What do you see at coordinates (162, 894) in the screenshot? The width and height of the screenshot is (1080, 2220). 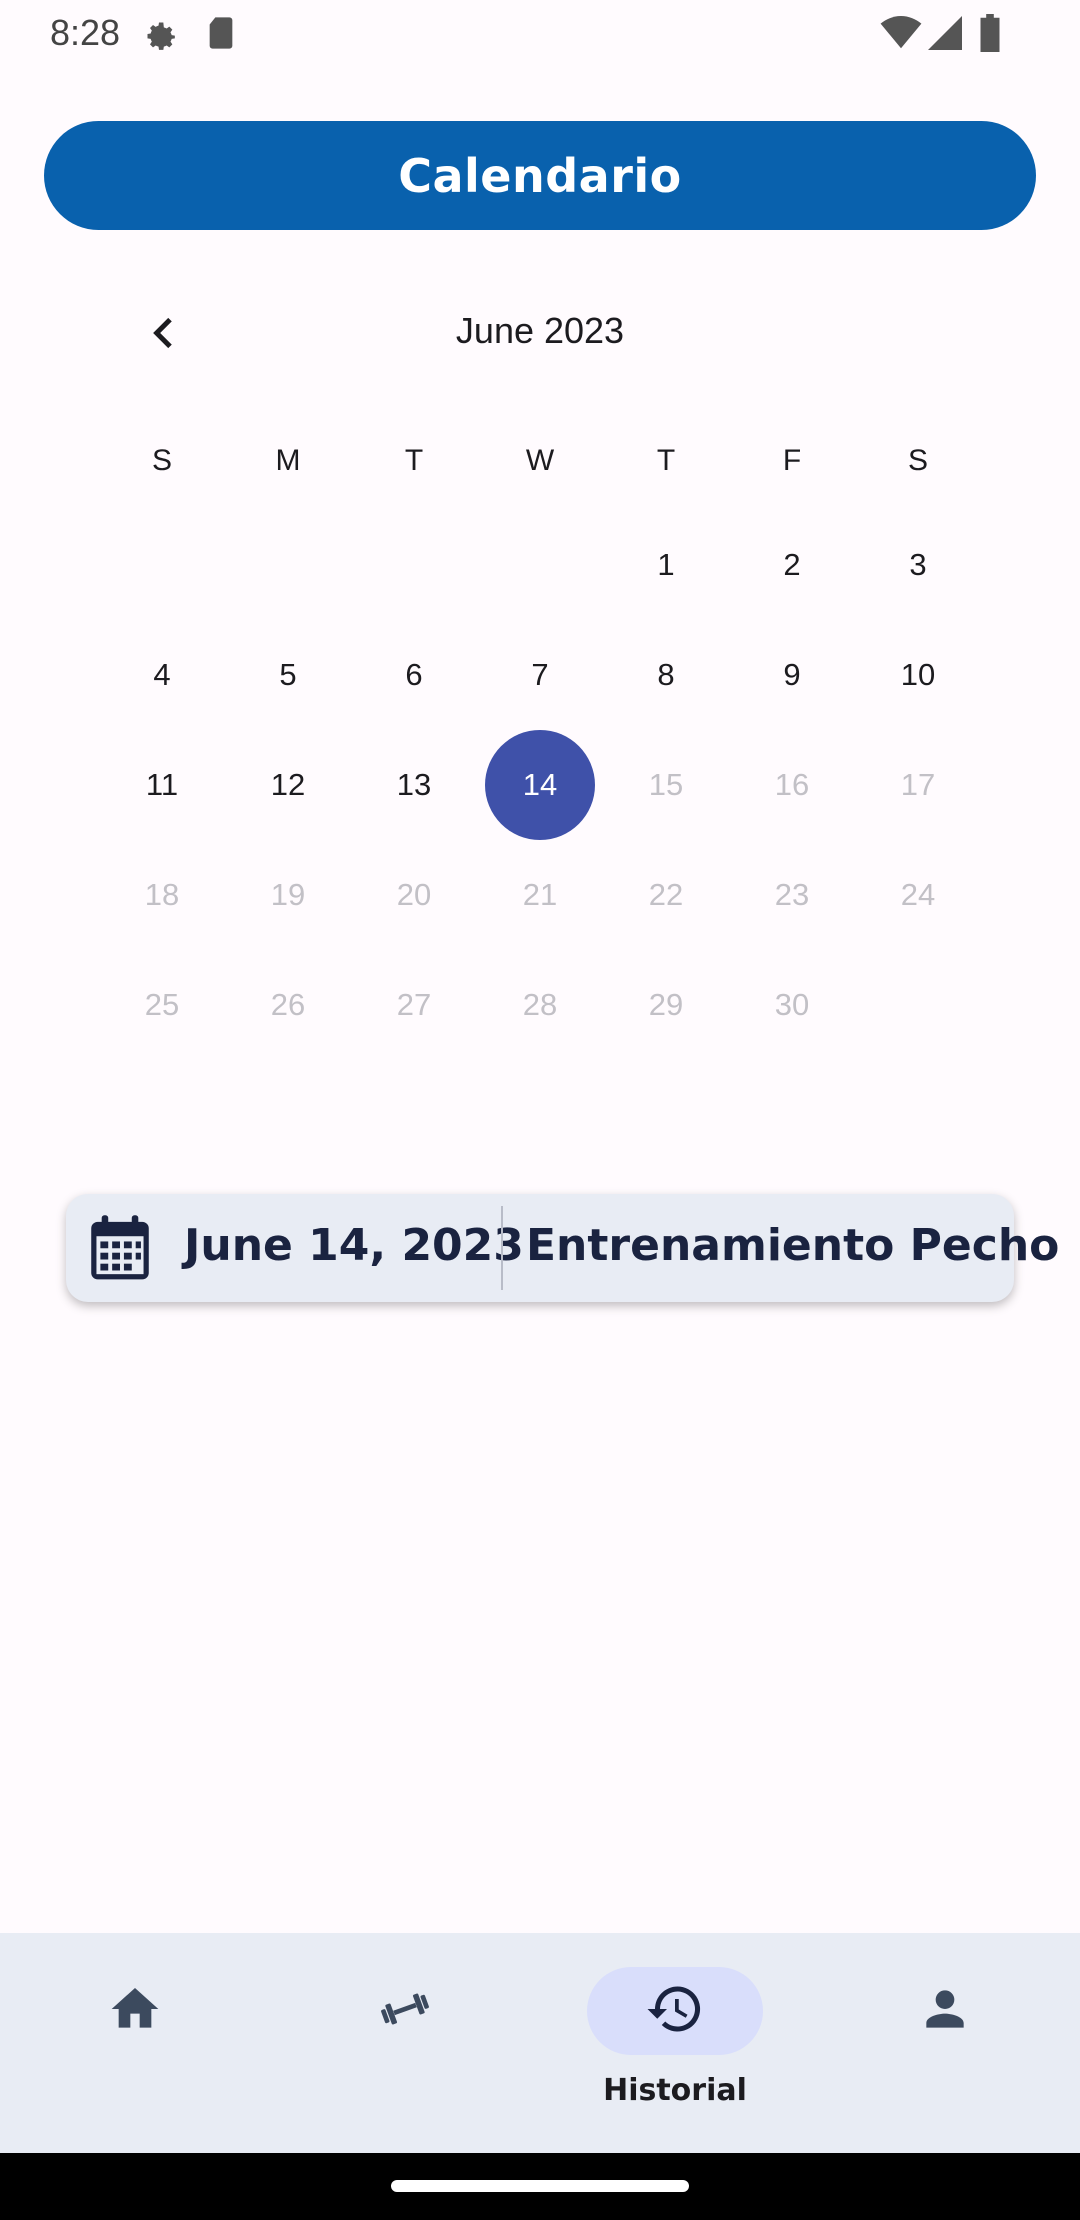 I see `calendar-day: 18` at bounding box center [162, 894].